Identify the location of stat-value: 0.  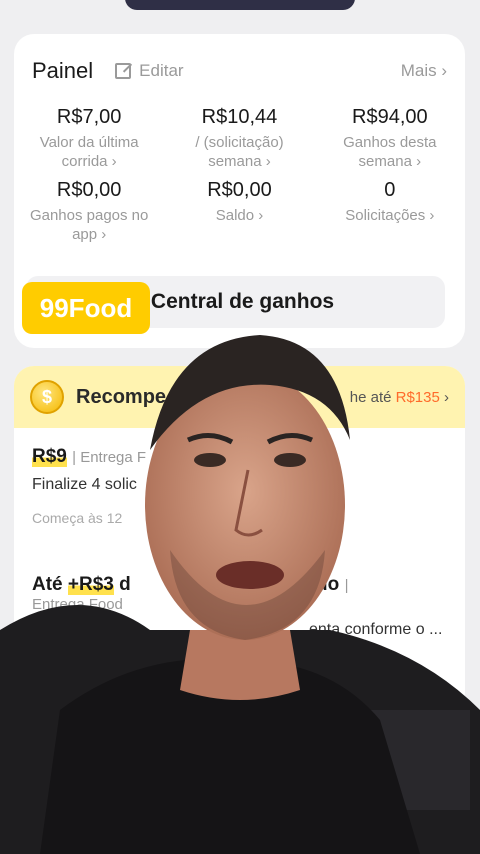
(390, 190).